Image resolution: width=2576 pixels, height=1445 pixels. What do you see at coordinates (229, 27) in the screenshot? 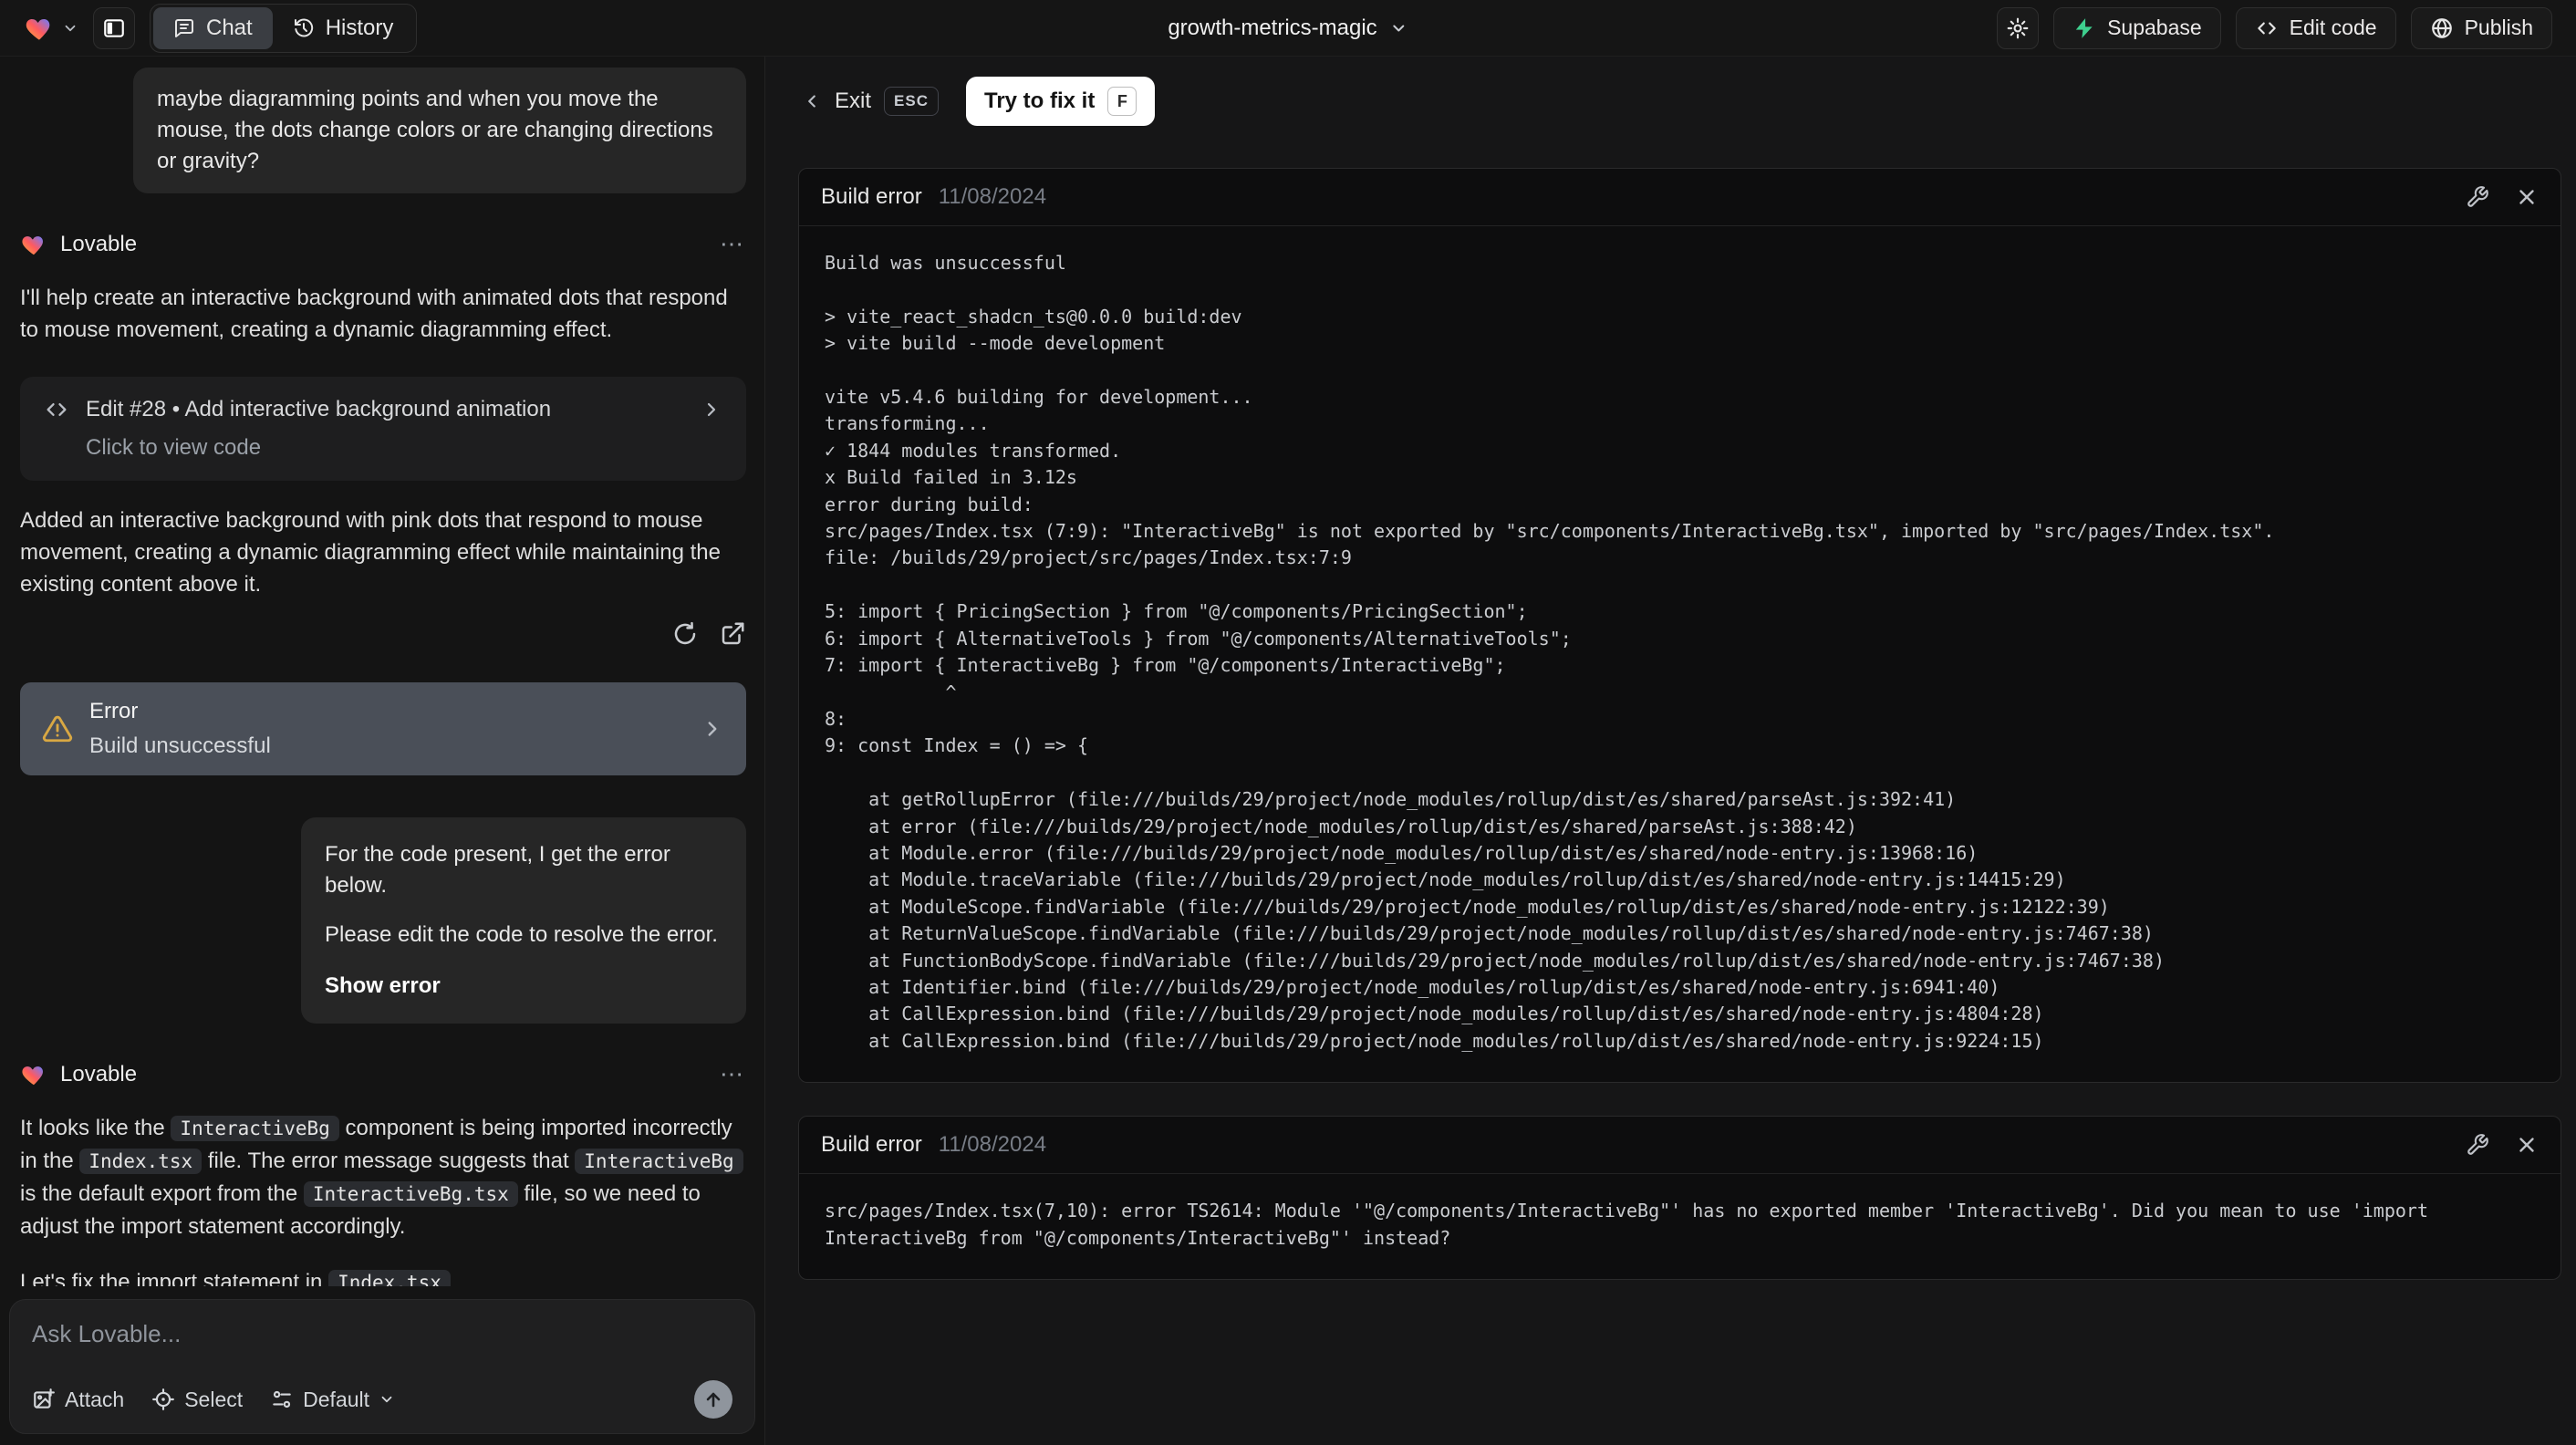
I see `tab-chat-label: Chat` at bounding box center [229, 27].